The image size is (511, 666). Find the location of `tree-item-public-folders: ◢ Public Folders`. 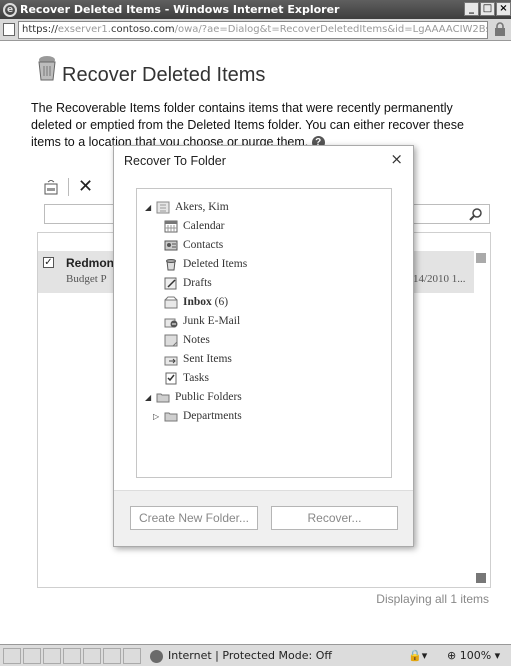

tree-item-public-folders: ◢ Public Folders is located at coordinates (193, 397).